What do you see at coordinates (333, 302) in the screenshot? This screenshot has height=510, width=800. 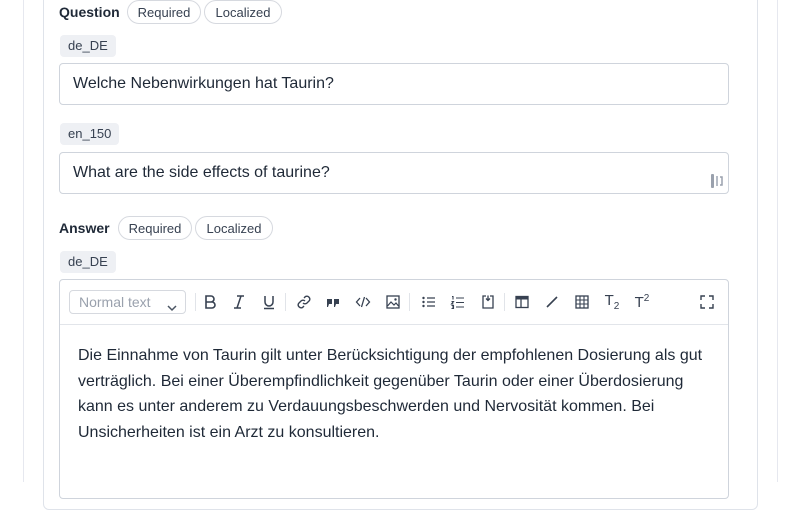 I see `quote-icon` at bounding box center [333, 302].